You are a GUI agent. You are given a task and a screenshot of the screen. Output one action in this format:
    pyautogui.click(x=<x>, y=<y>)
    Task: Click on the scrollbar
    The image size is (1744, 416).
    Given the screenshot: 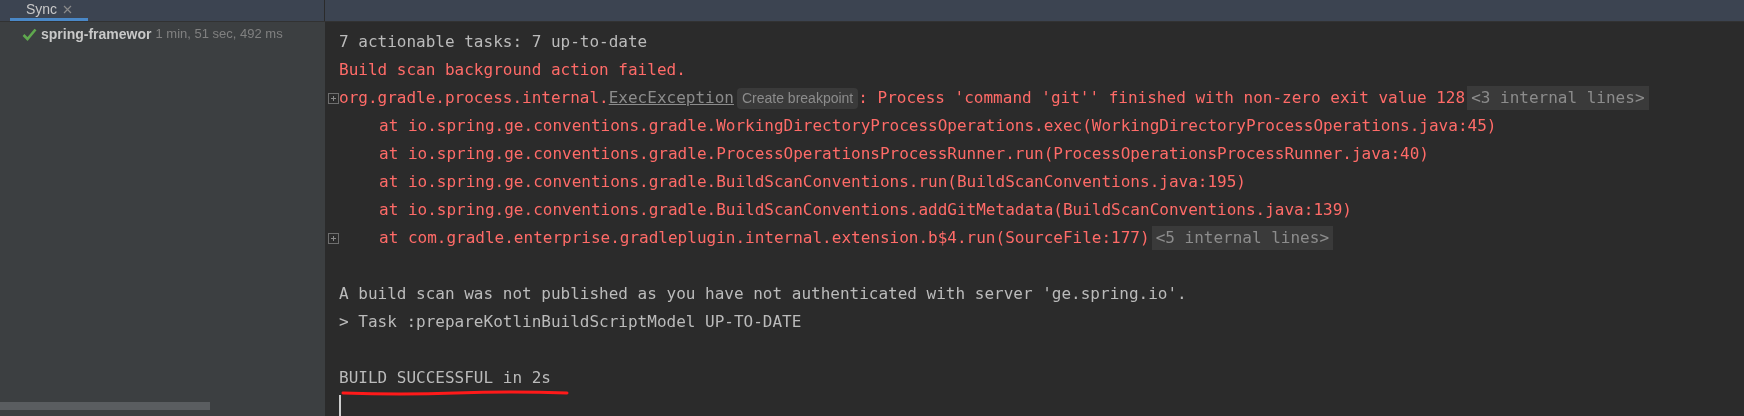 What is the action you would take?
    pyautogui.click(x=105, y=406)
    